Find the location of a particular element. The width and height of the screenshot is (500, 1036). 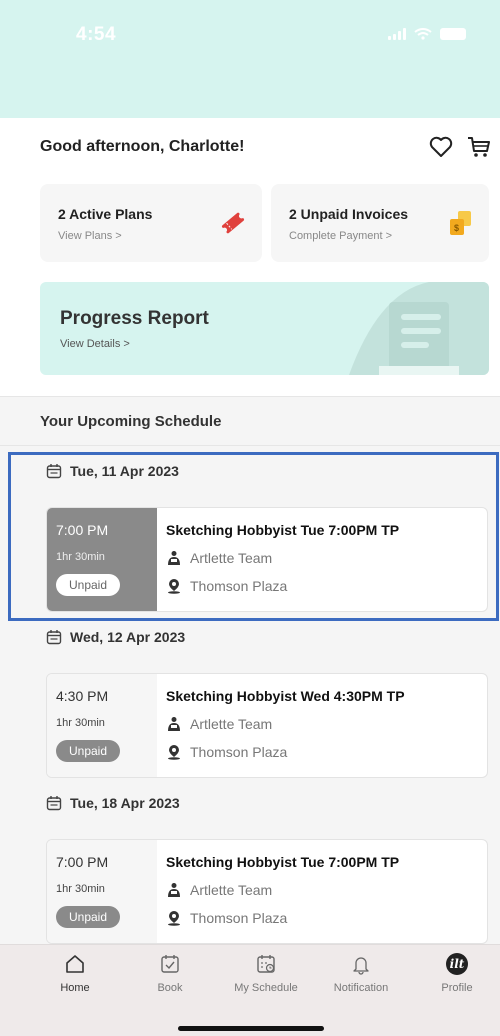

schedule-icon is located at coordinates (266, 964).